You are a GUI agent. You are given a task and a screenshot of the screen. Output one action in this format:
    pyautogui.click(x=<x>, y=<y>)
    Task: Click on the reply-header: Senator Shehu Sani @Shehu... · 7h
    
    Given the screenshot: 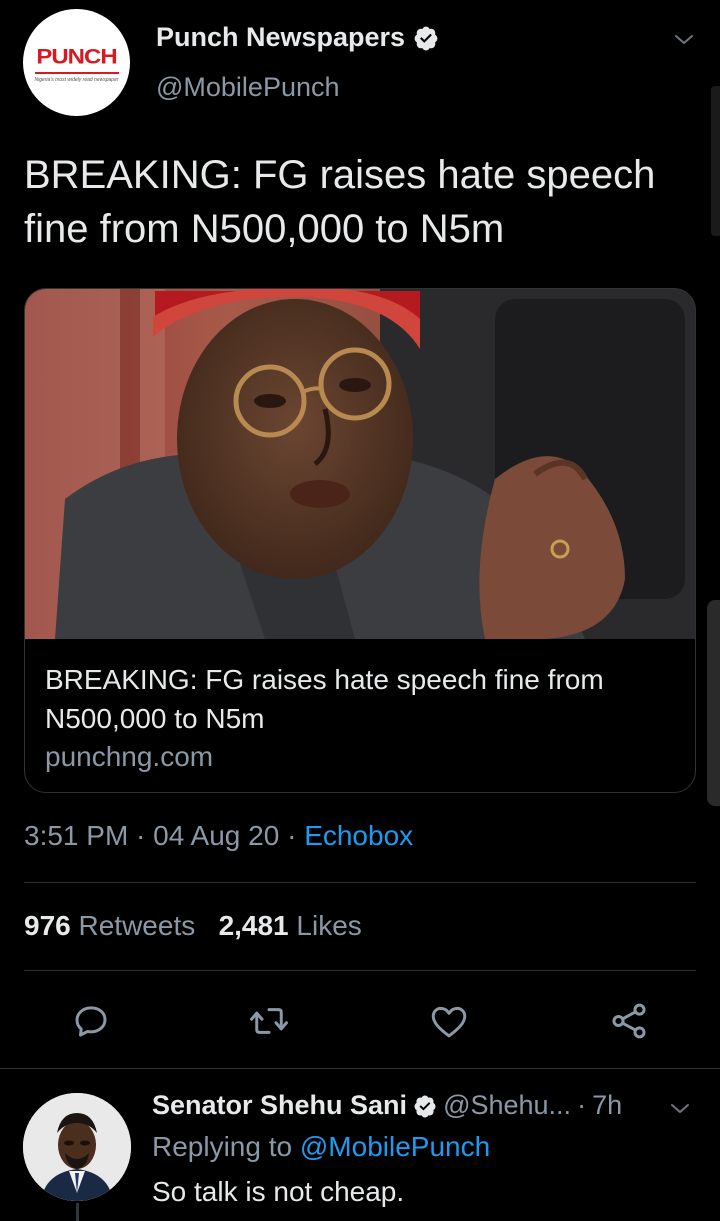 What is the action you would take?
    pyautogui.click(x=387, y=1105)
    